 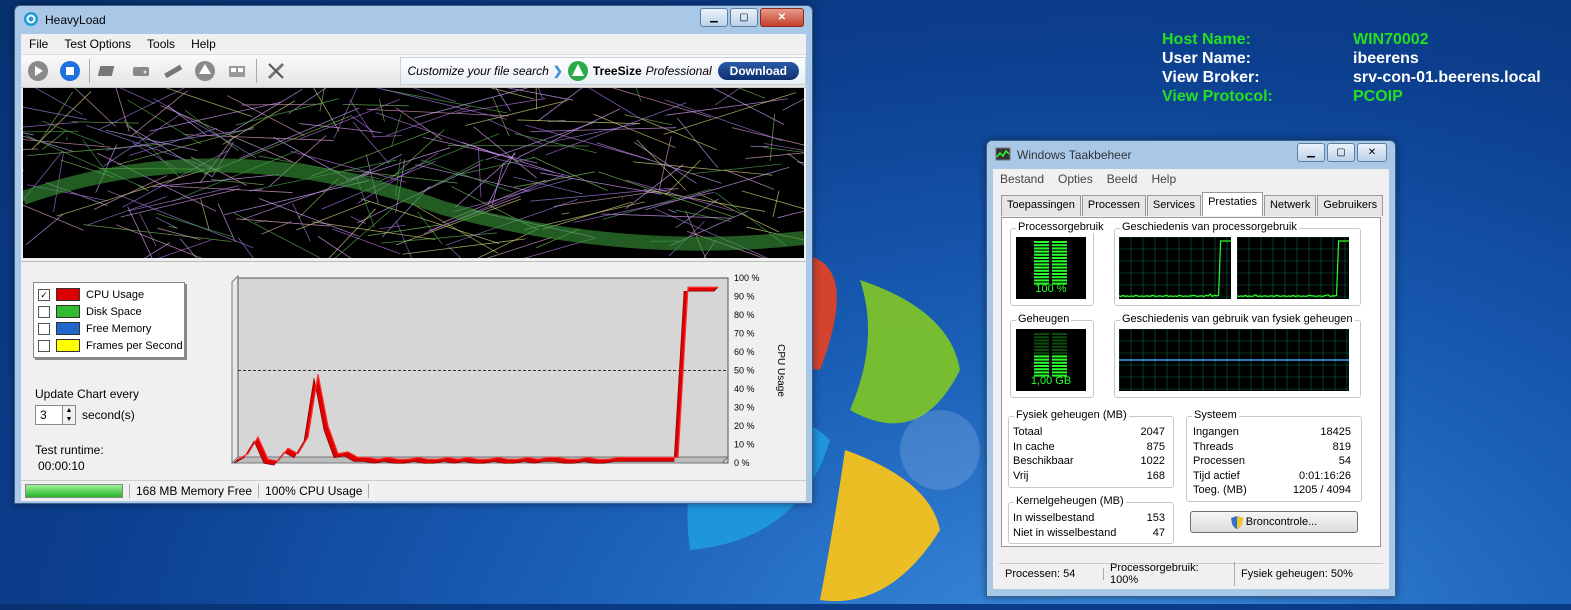 I want to click on legend-item-memory: Free Memory, so click(x=109, y=328).